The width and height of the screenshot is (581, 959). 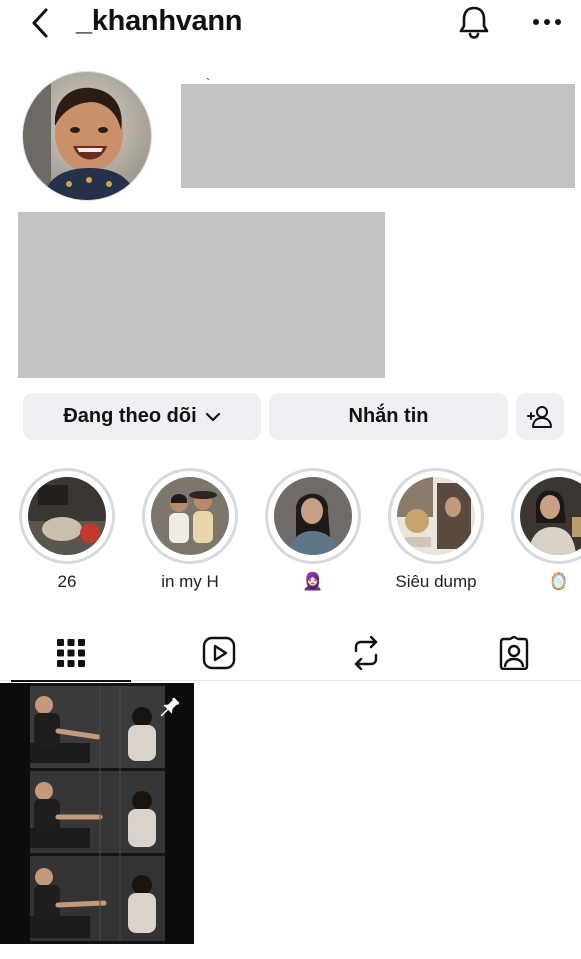 I want to click on profile-header: _khanhvann, so click(x=290, y=25).